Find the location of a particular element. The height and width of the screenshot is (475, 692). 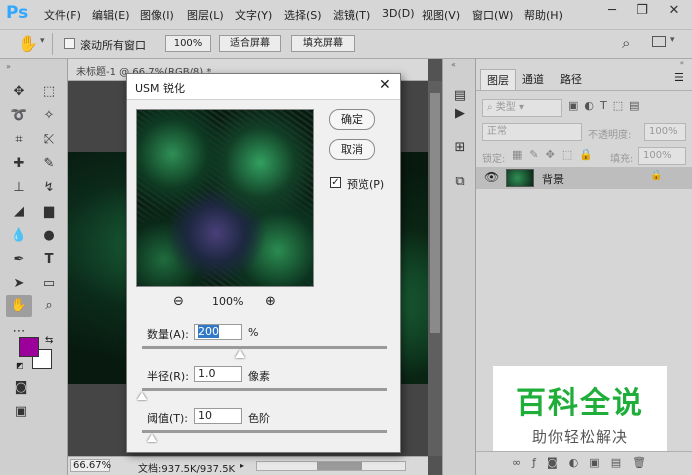

close-icon: ✕ is located at coordinates (674, 12).